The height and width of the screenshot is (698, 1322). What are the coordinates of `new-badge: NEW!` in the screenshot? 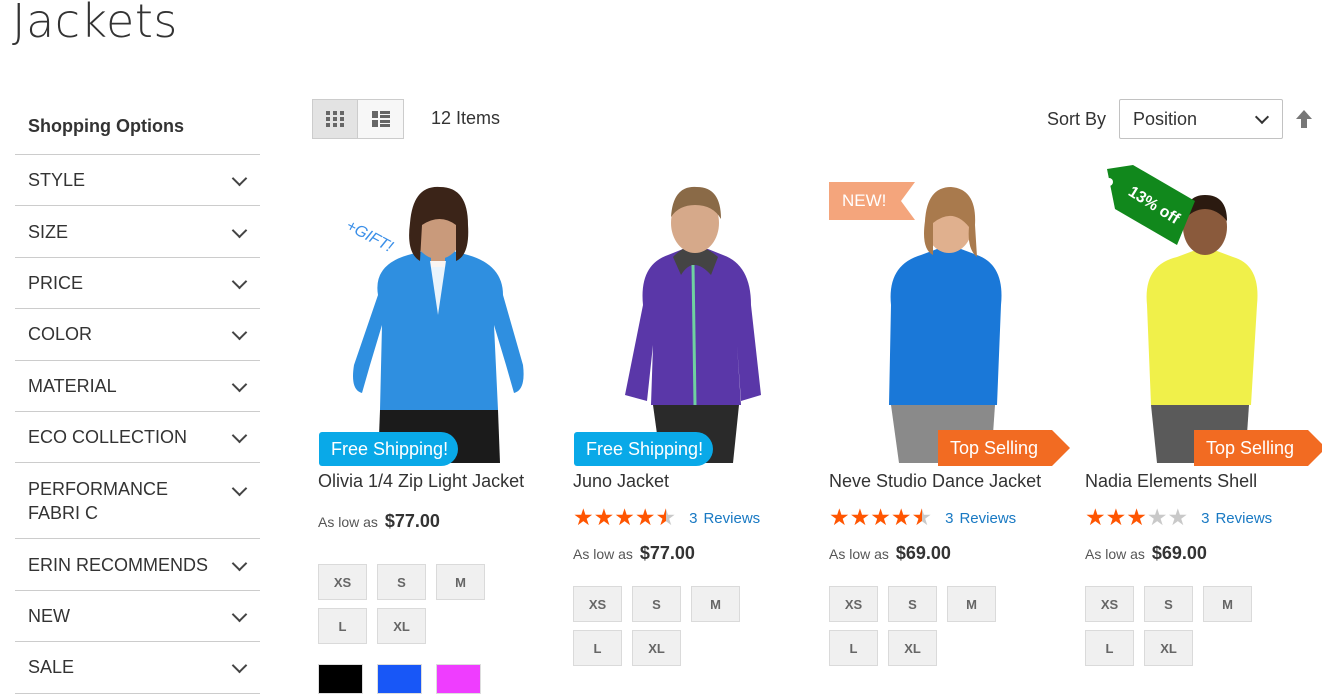 It's located at (872, 201).